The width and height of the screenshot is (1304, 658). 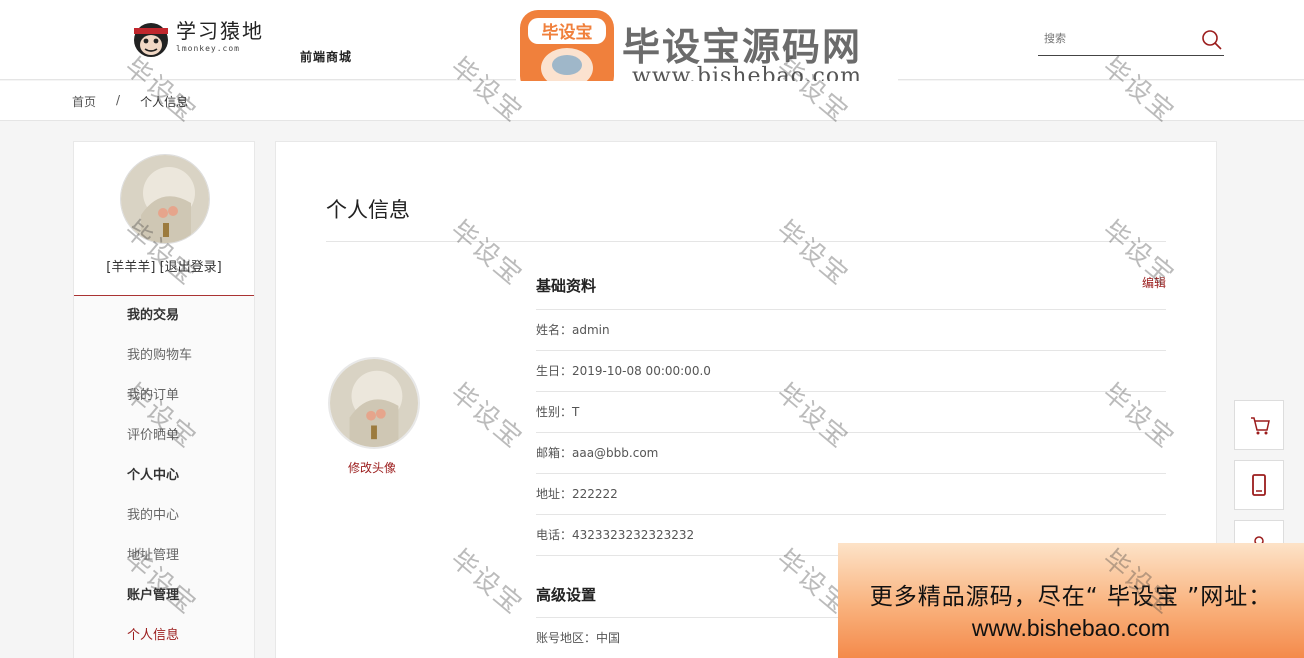 I want to click on basic-info-title: 基础资料, so click(x=566, y=286).